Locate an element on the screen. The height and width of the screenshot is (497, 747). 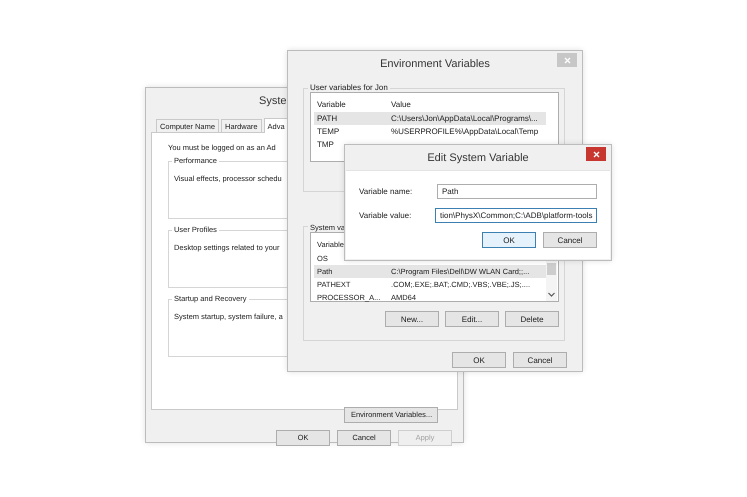
input-field: Path is located at coordinates (516, 191).